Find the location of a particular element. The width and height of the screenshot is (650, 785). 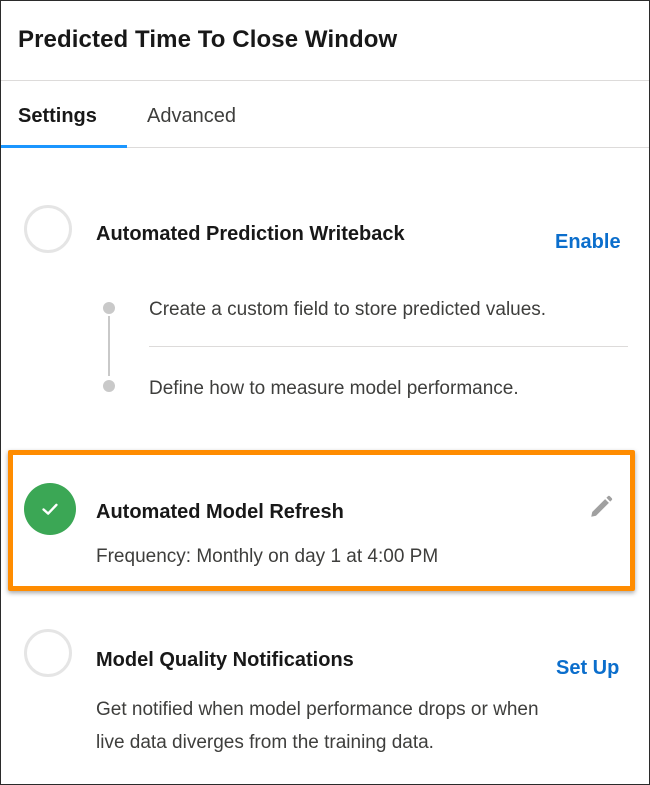

step-status-circle-writeback is located at coordinates (48, 229).